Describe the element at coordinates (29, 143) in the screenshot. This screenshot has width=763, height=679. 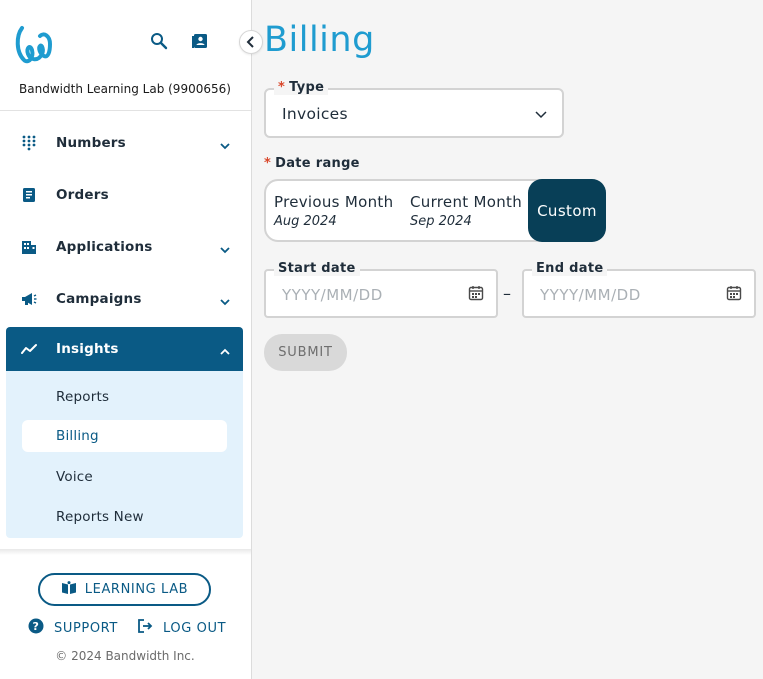
I see `grid-dots-icon` at that location.